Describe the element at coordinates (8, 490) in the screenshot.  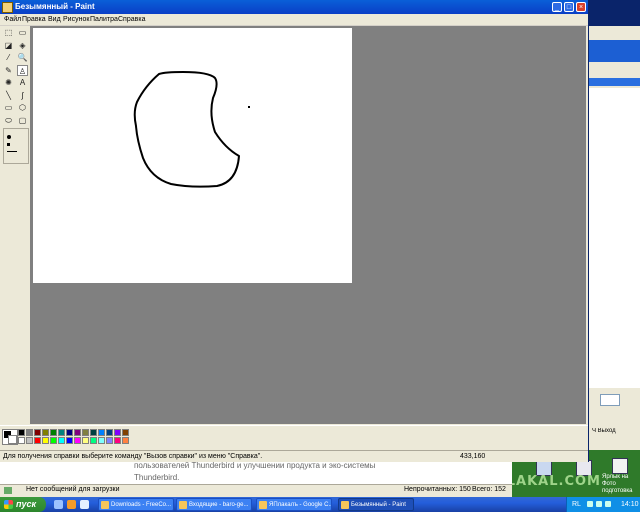
I see `online-icon` at that location.